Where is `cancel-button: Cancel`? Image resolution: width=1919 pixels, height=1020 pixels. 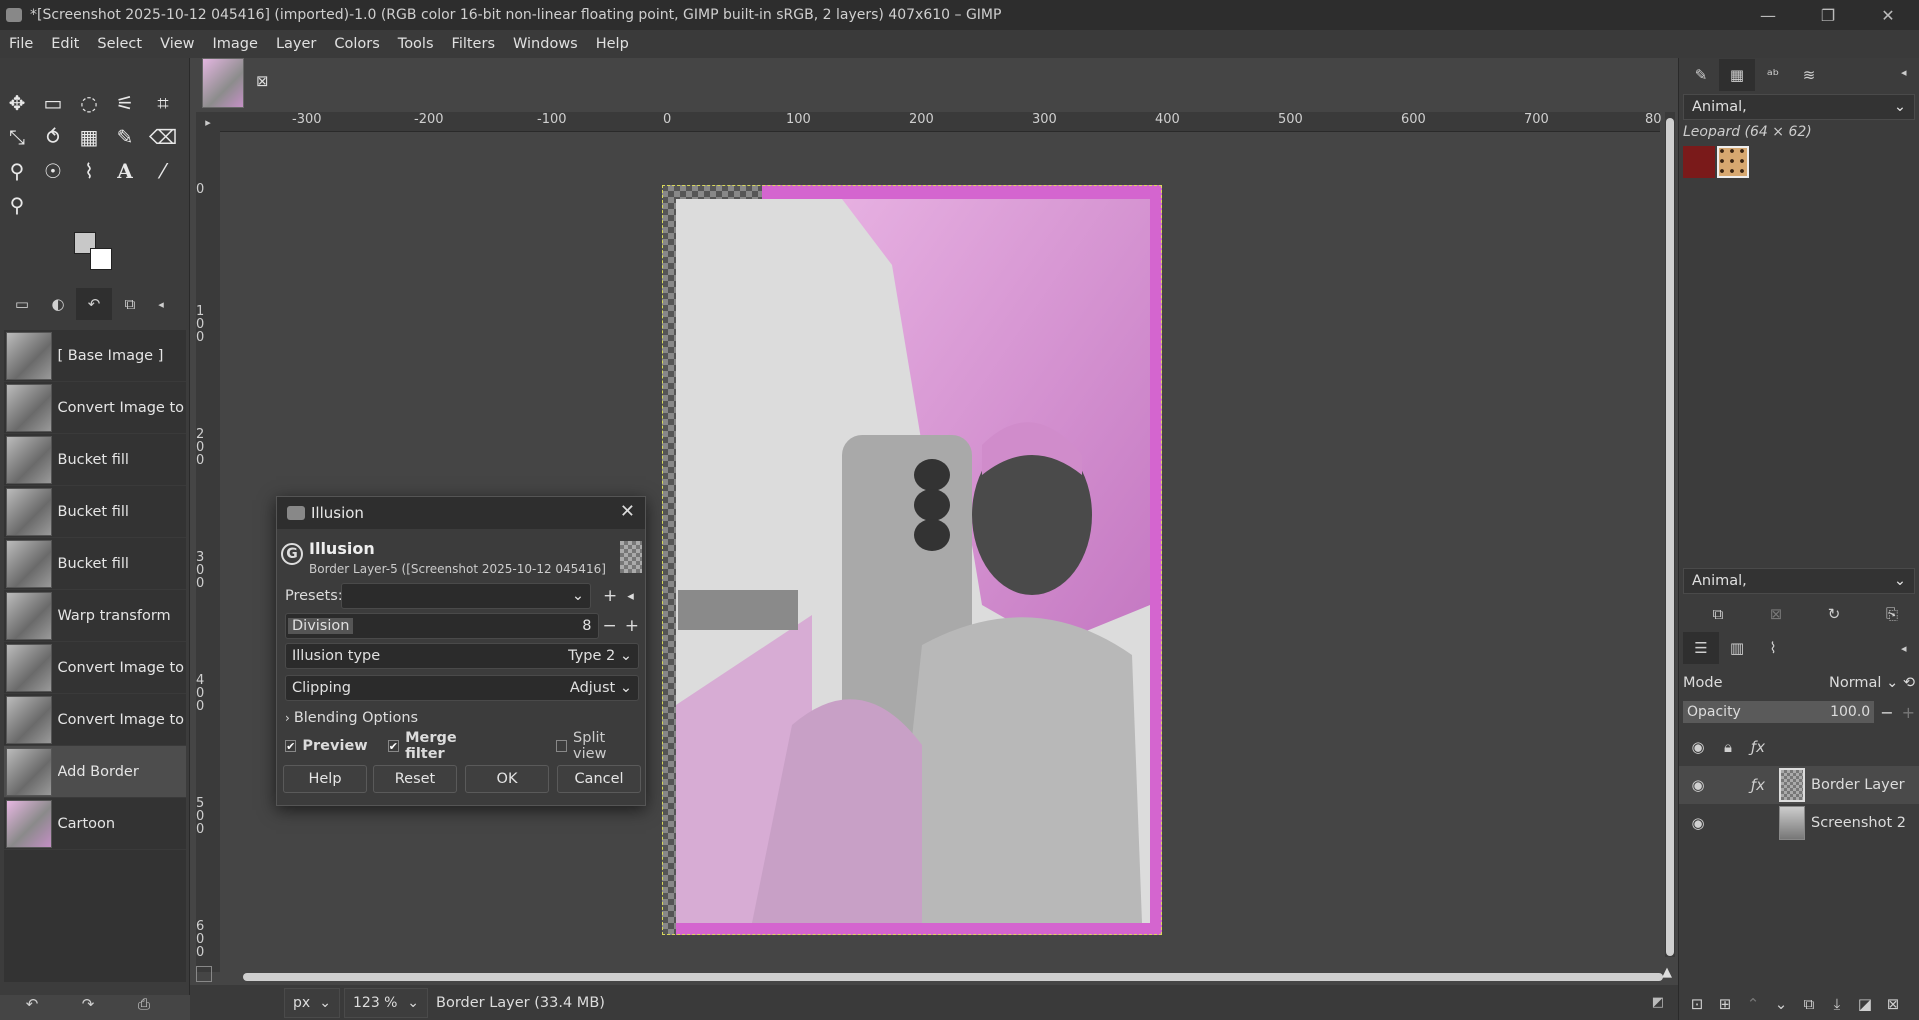 cancel-button: Cancel is located at coordinates (599, 779).